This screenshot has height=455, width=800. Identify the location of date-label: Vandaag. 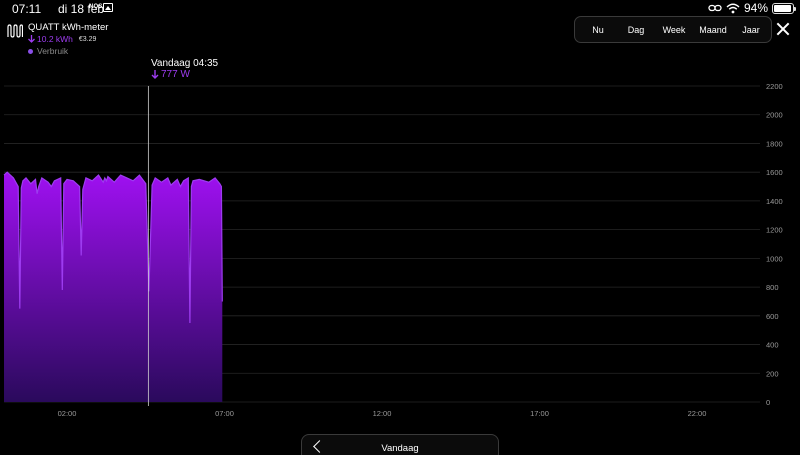
(400, 448).